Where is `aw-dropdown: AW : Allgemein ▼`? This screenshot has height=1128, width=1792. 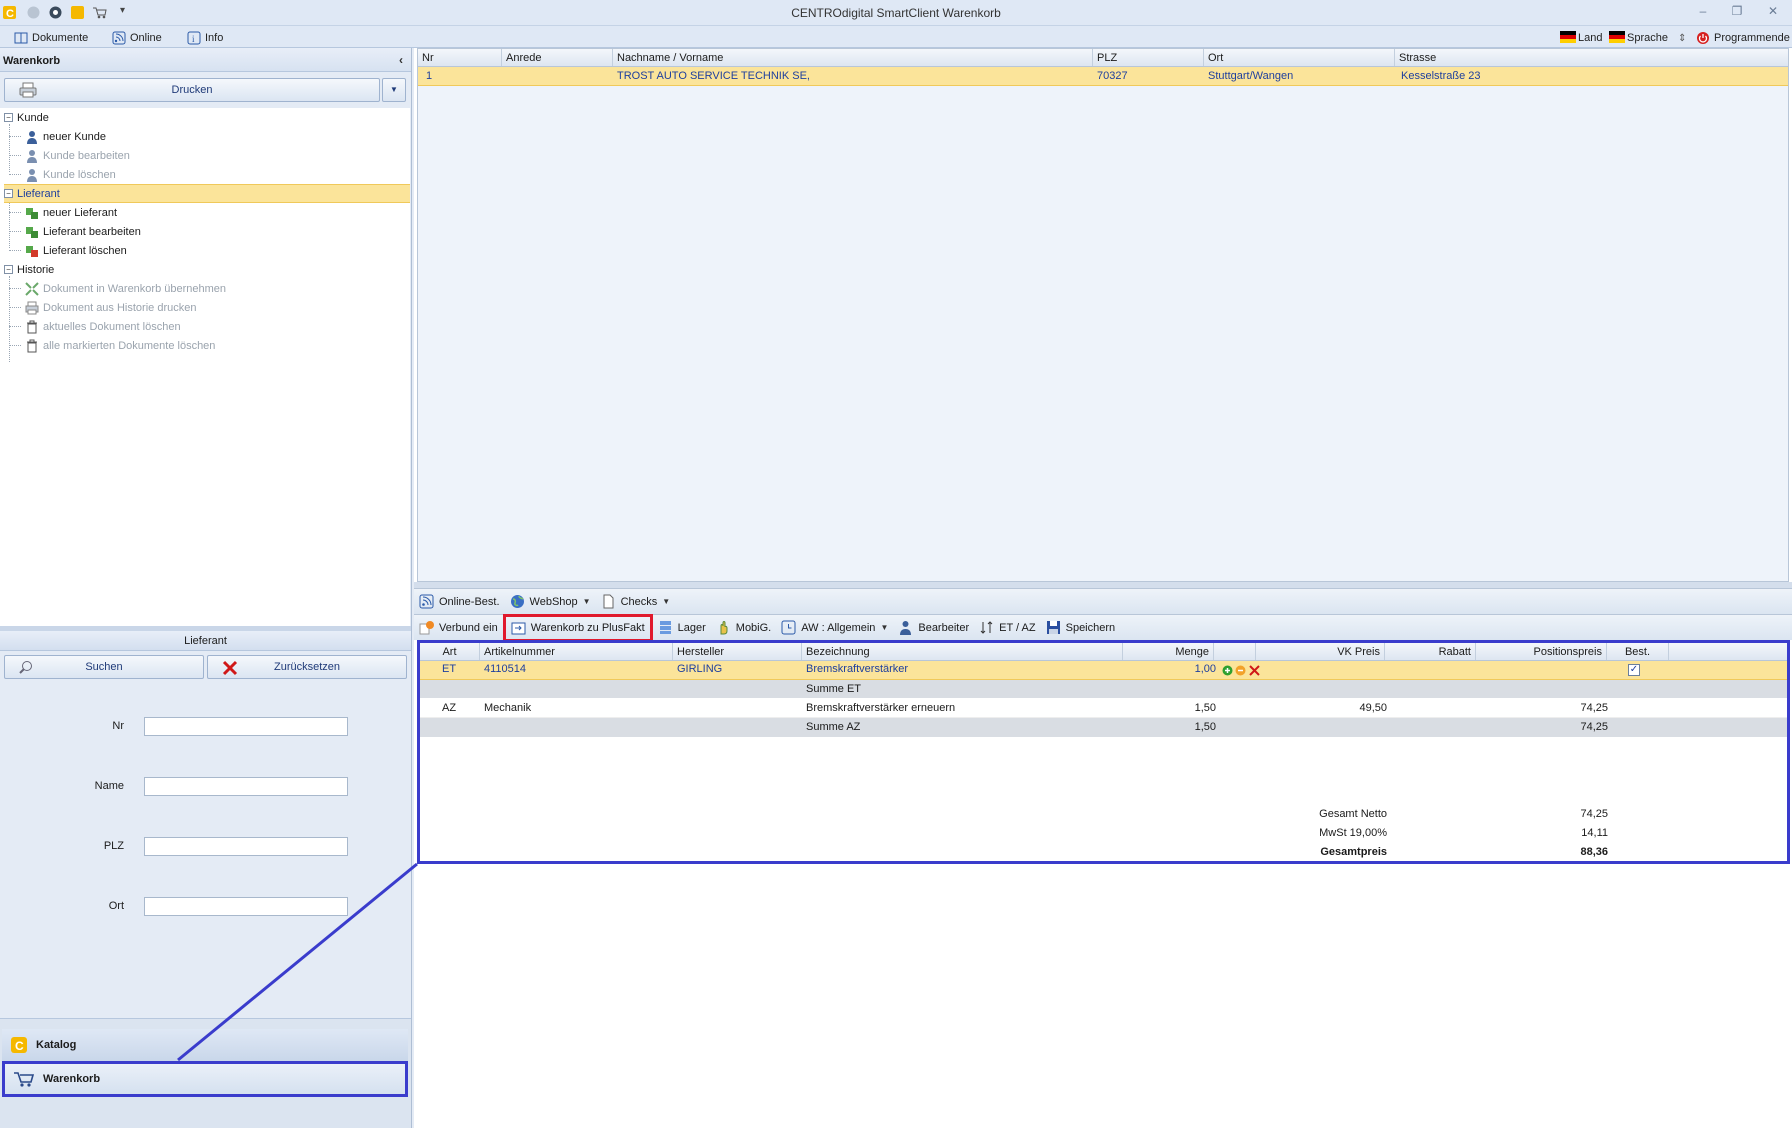 aw-dropdown: AW : Allgemein ▼ is located at coordinates (834, 628).